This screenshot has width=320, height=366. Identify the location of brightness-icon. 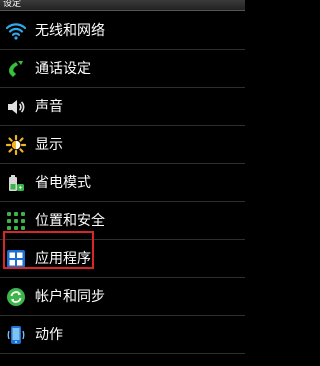
(16, 145).